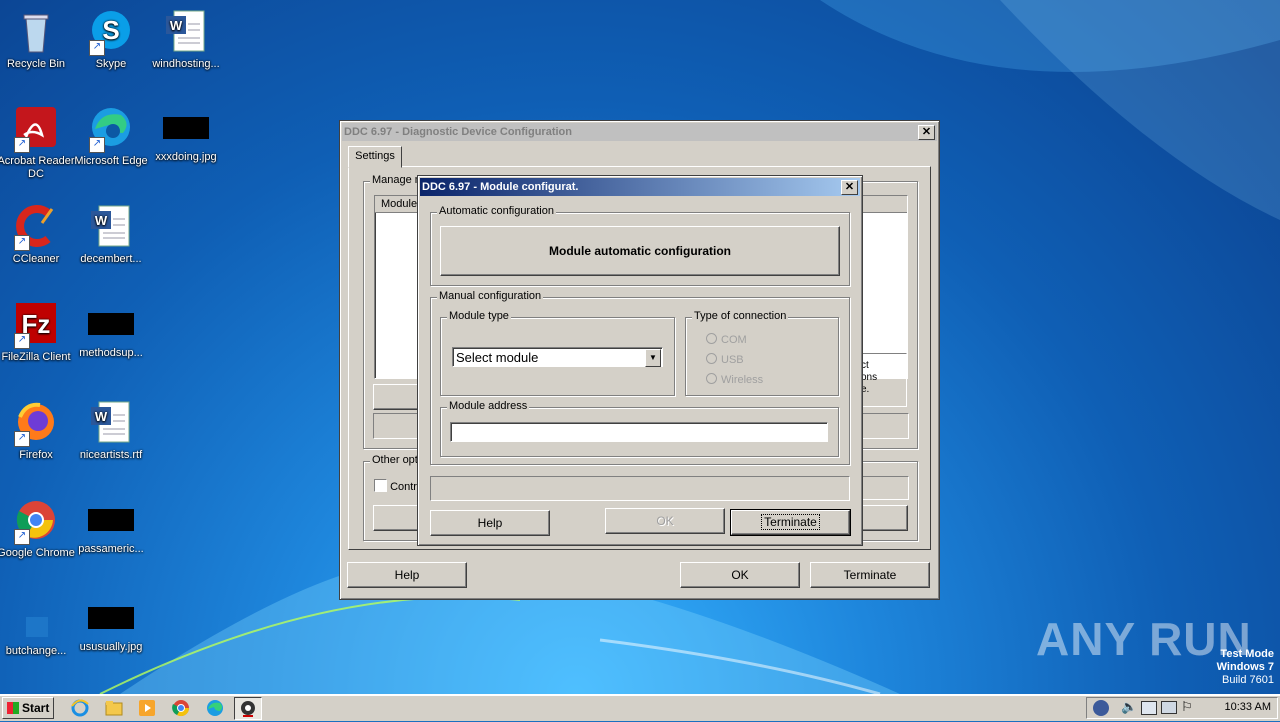 This screenshot has width=1280, height=722. Describe the element at coordinates (147, 708) in the screenshot. I see `media-player-icon` at that location.